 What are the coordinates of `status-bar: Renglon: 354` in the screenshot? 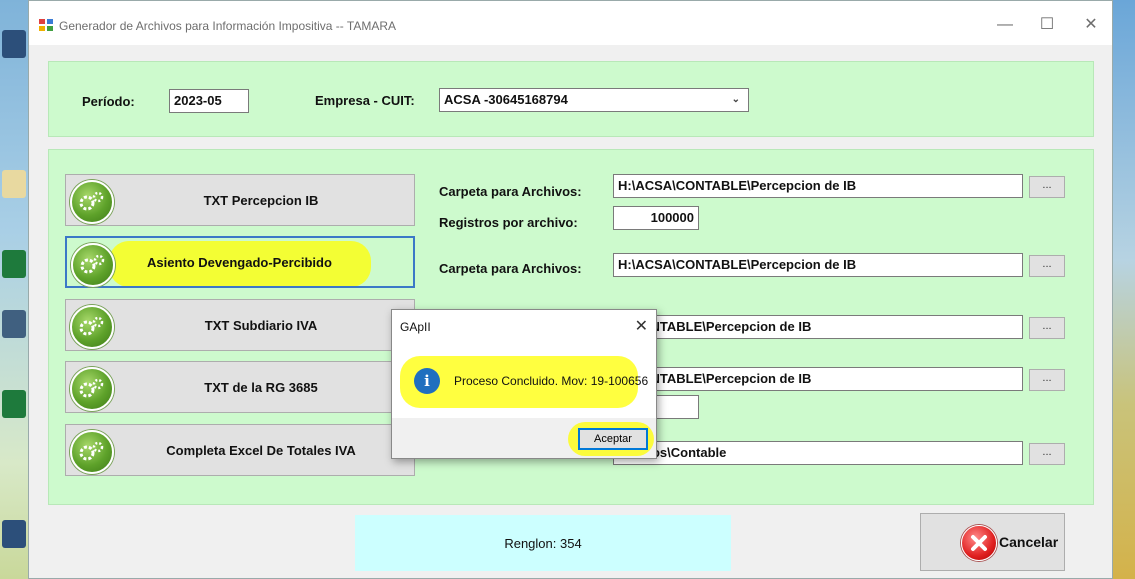 It's located at (543, 543).